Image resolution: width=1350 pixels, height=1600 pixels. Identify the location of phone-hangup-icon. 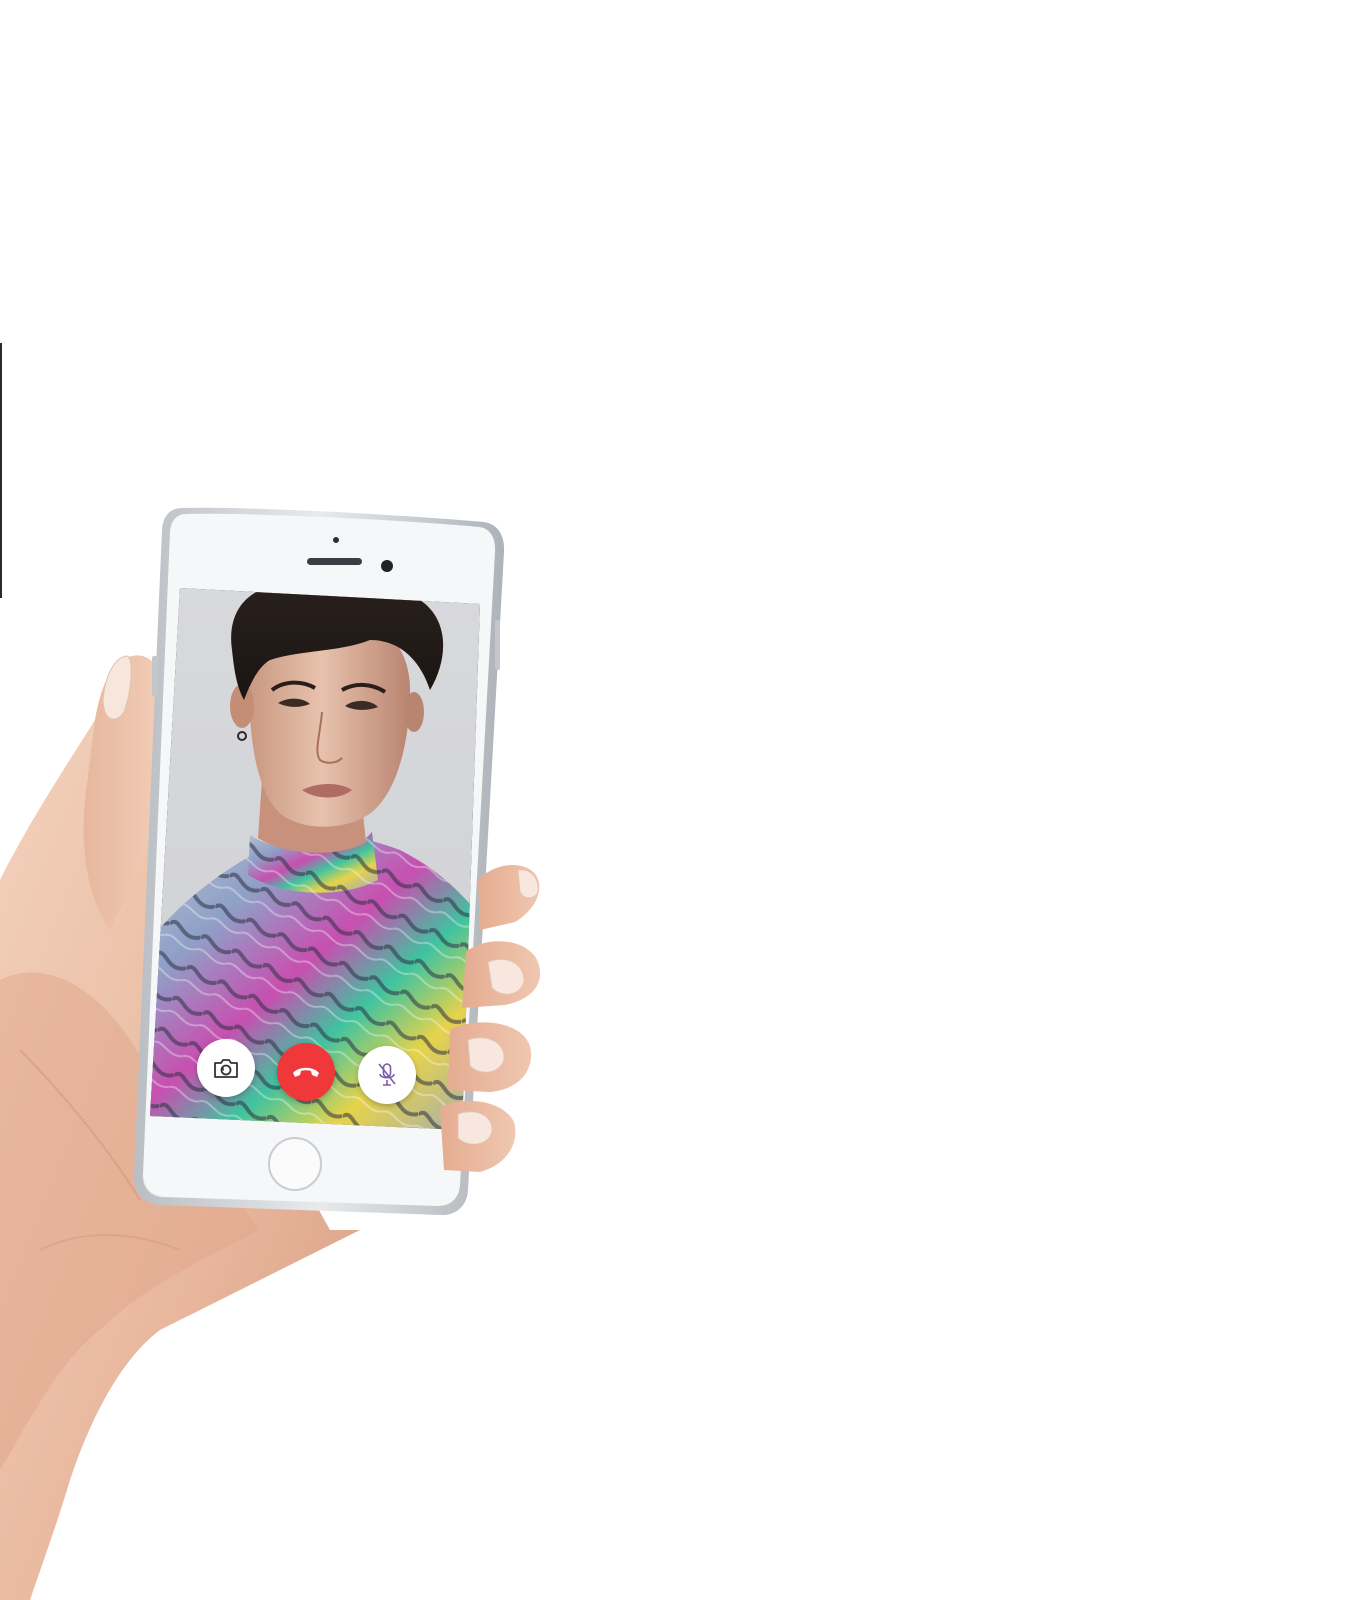
(306, 1072).